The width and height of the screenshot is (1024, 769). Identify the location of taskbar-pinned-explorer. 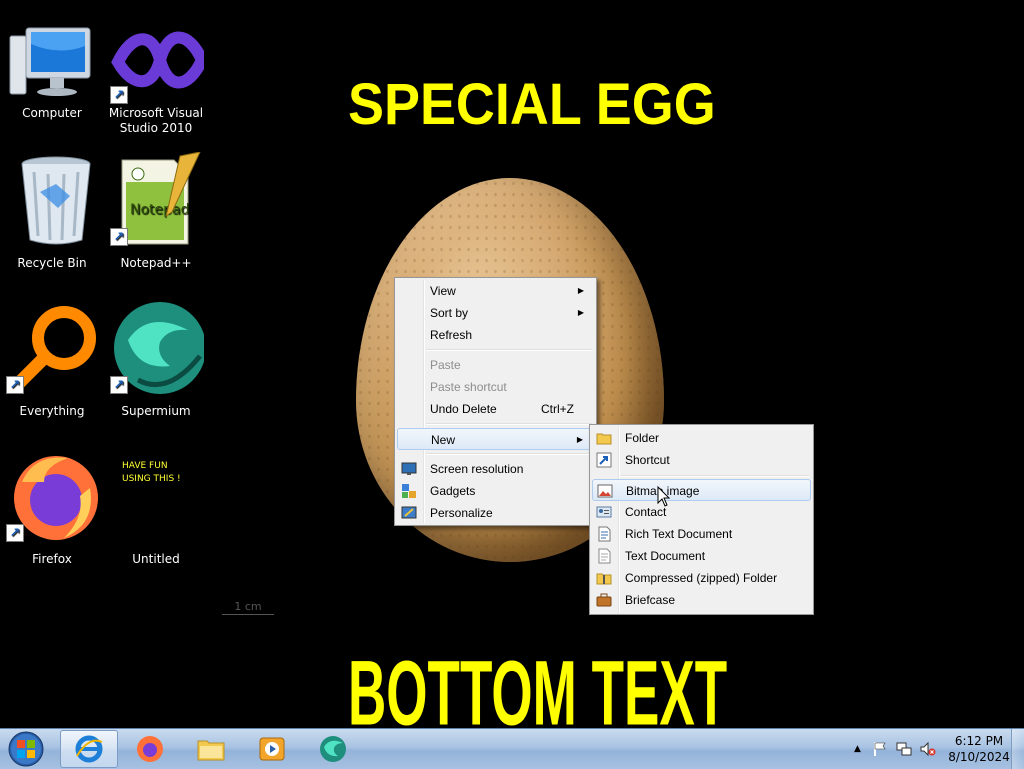
(211, 749).